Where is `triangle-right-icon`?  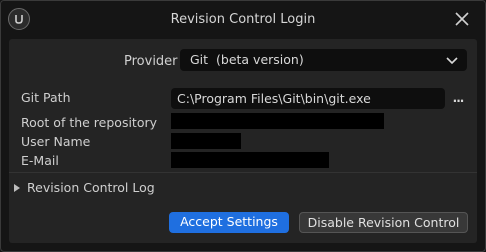
triangle-right-icon is located at coordinates (17, 189).